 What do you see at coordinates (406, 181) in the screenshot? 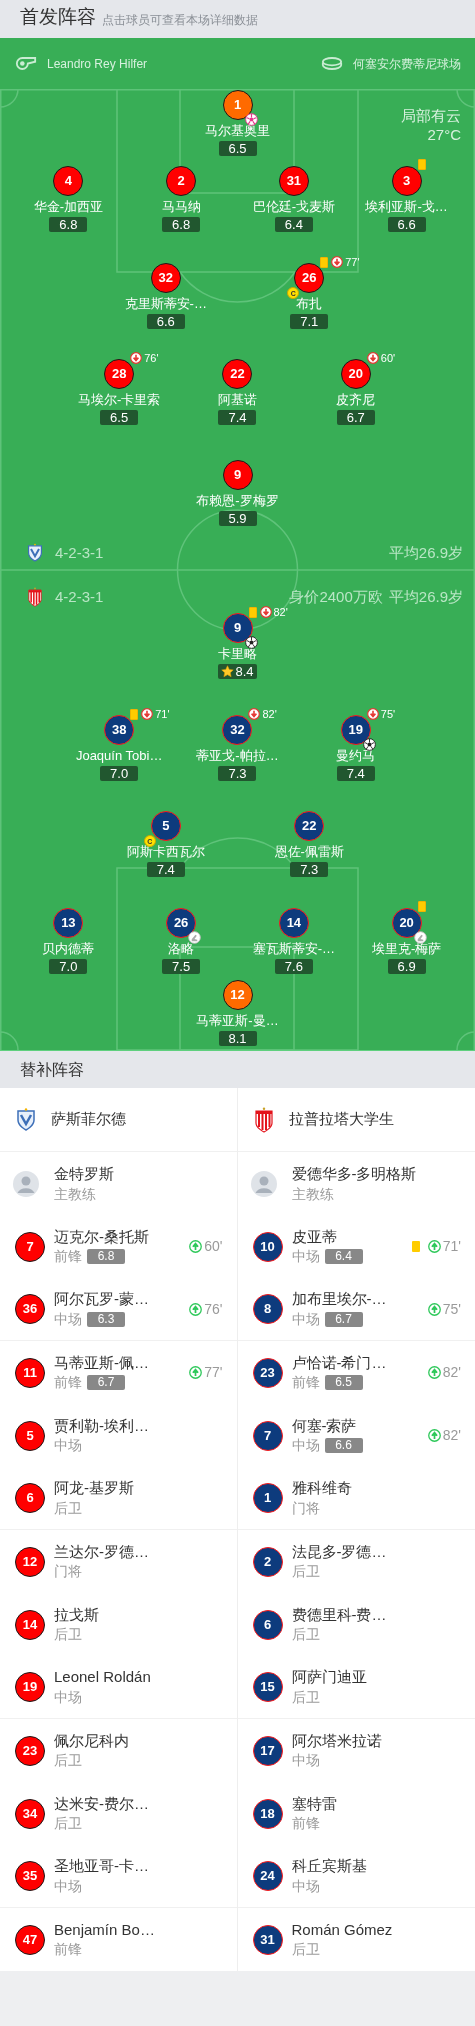
I see `jersey-number: 3` at bounding box center [406, 181].